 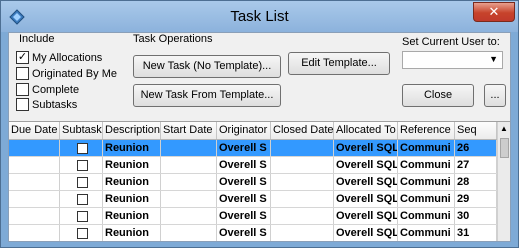 I want to click on column-header-originator: Originator, so click(x=244, y=130).